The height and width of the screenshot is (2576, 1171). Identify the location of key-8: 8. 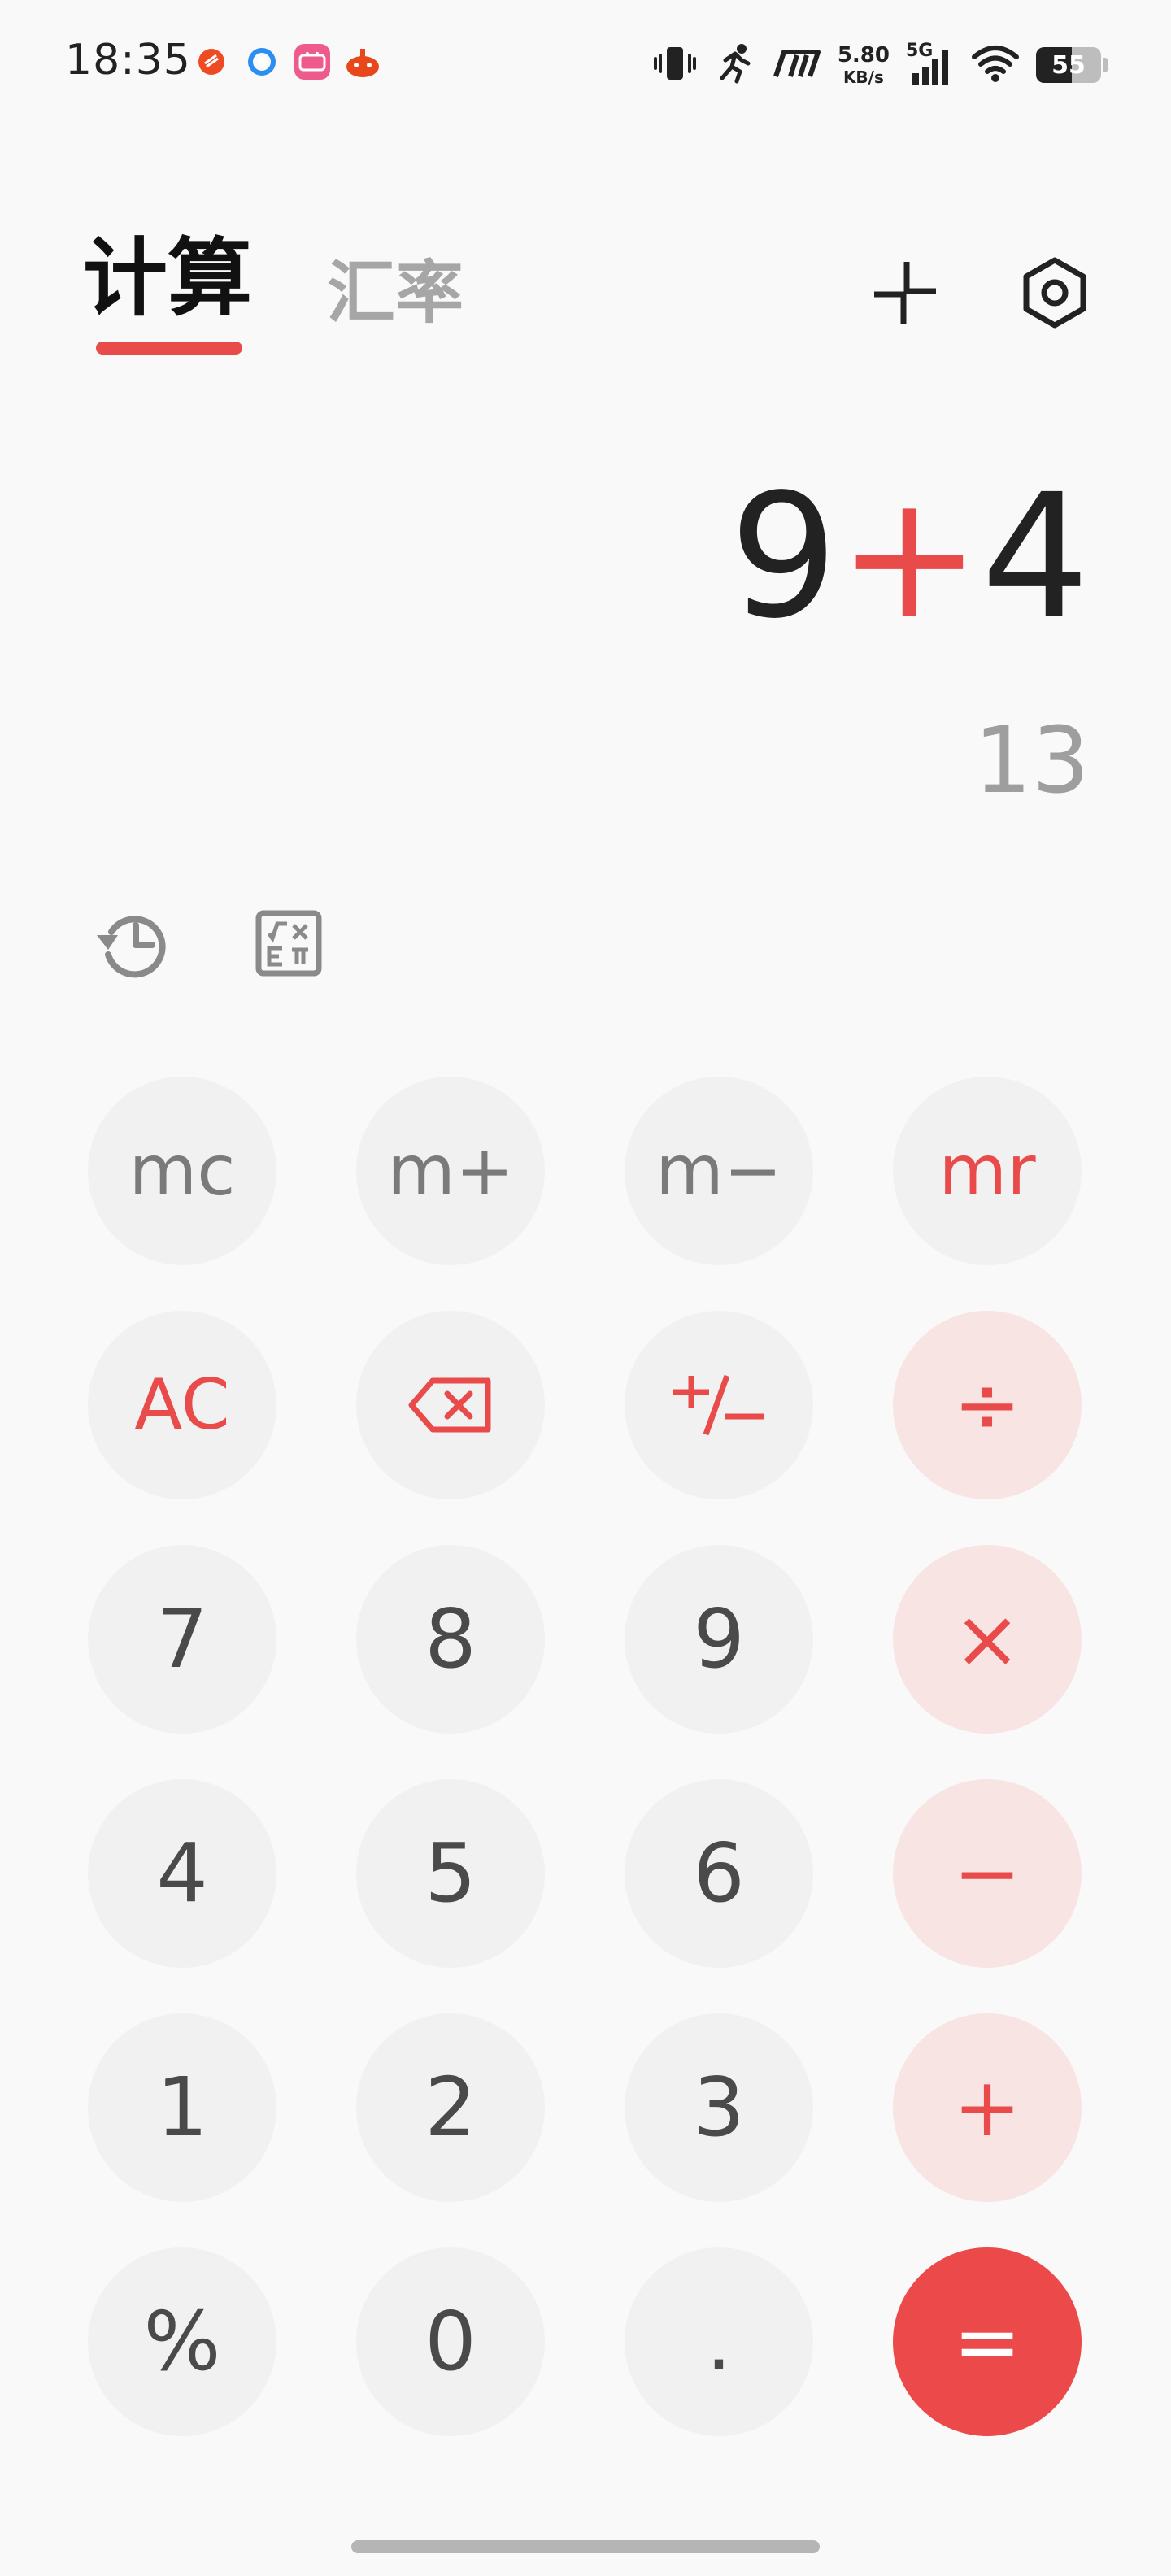
(450, 1640).